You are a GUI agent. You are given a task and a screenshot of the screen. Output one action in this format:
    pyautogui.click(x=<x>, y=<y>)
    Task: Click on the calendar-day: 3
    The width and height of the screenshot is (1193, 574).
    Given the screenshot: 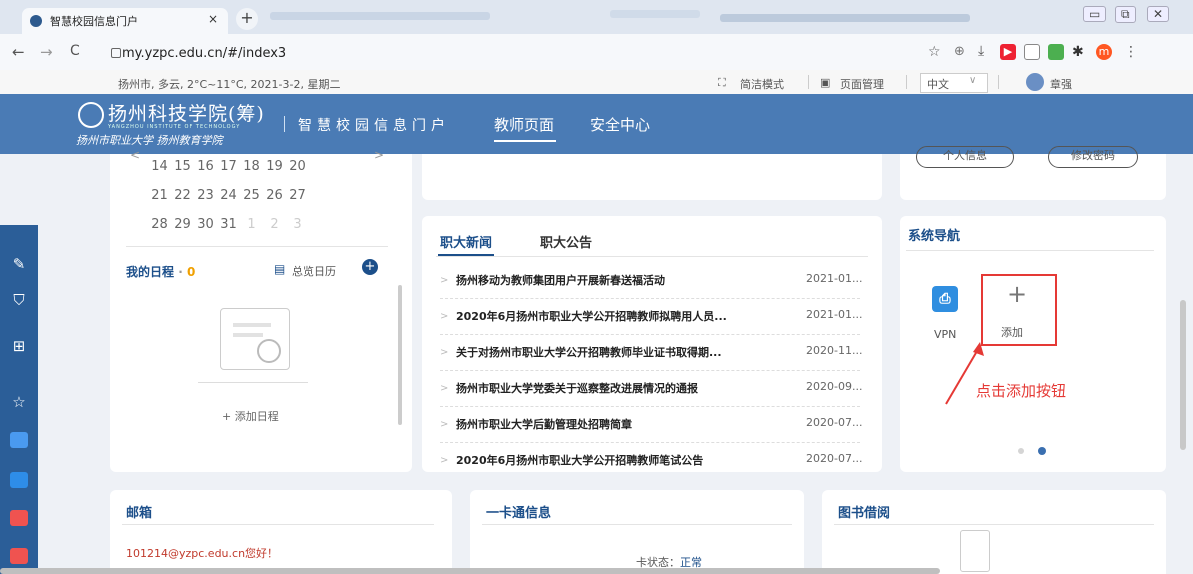 What is the action you would take?
    pyautogui.click(x=297, y=224)
    